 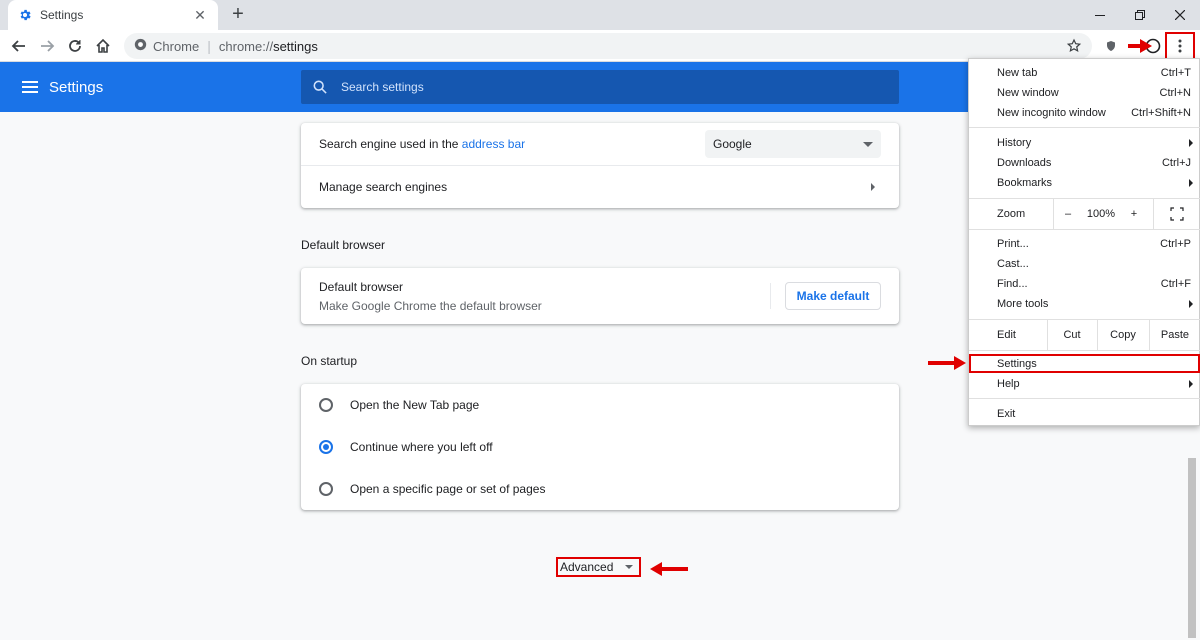 I want to click on startup-option-label: Open the New Tab page, so click(x=415, y=405).